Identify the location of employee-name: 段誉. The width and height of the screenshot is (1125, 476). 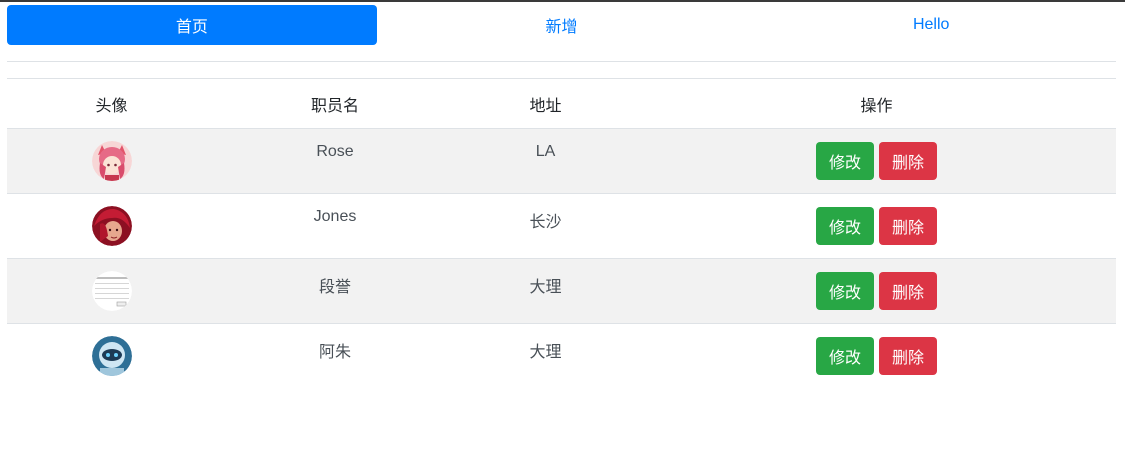
(334, 287).